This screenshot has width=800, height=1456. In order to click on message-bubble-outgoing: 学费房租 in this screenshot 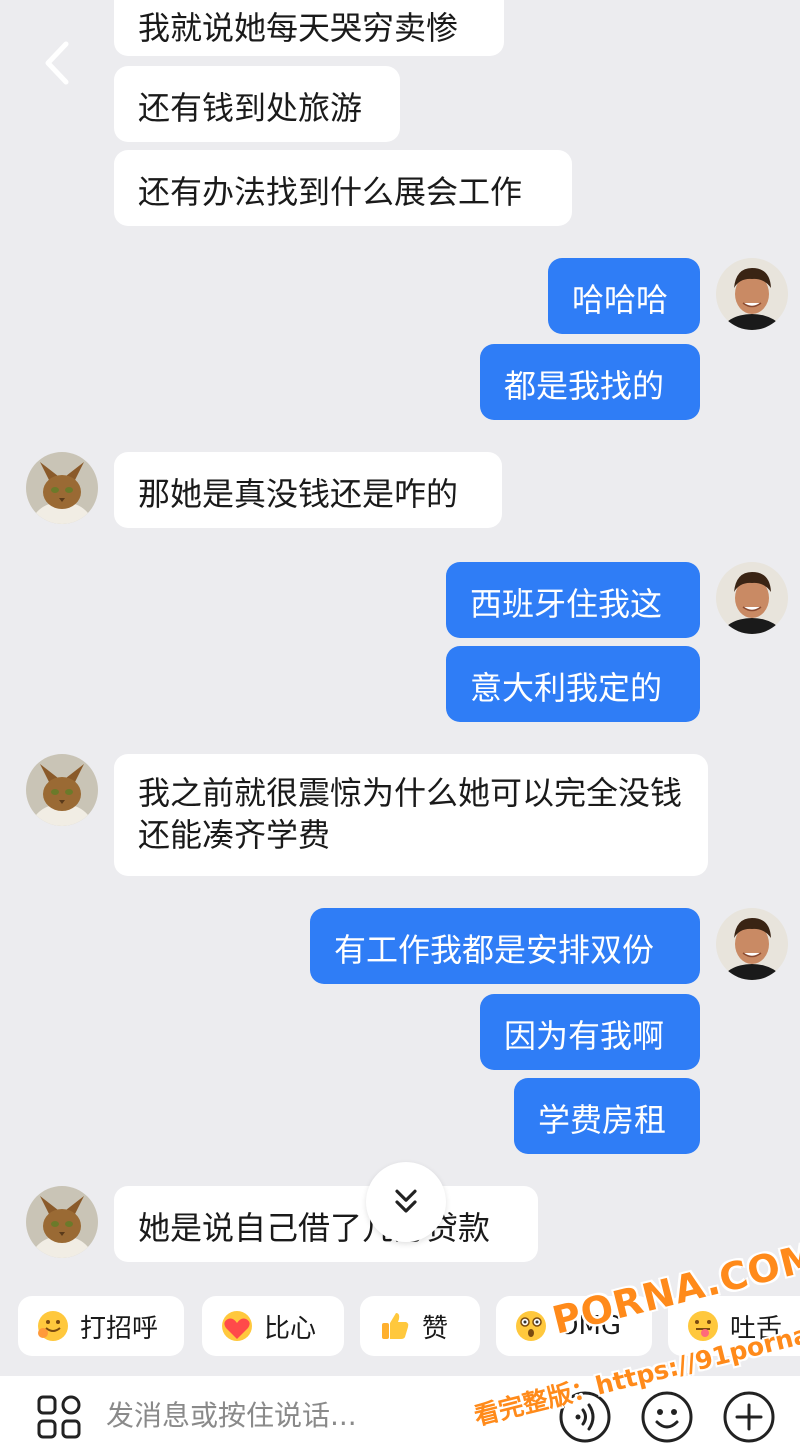, I will do `click(607, 1116)`.